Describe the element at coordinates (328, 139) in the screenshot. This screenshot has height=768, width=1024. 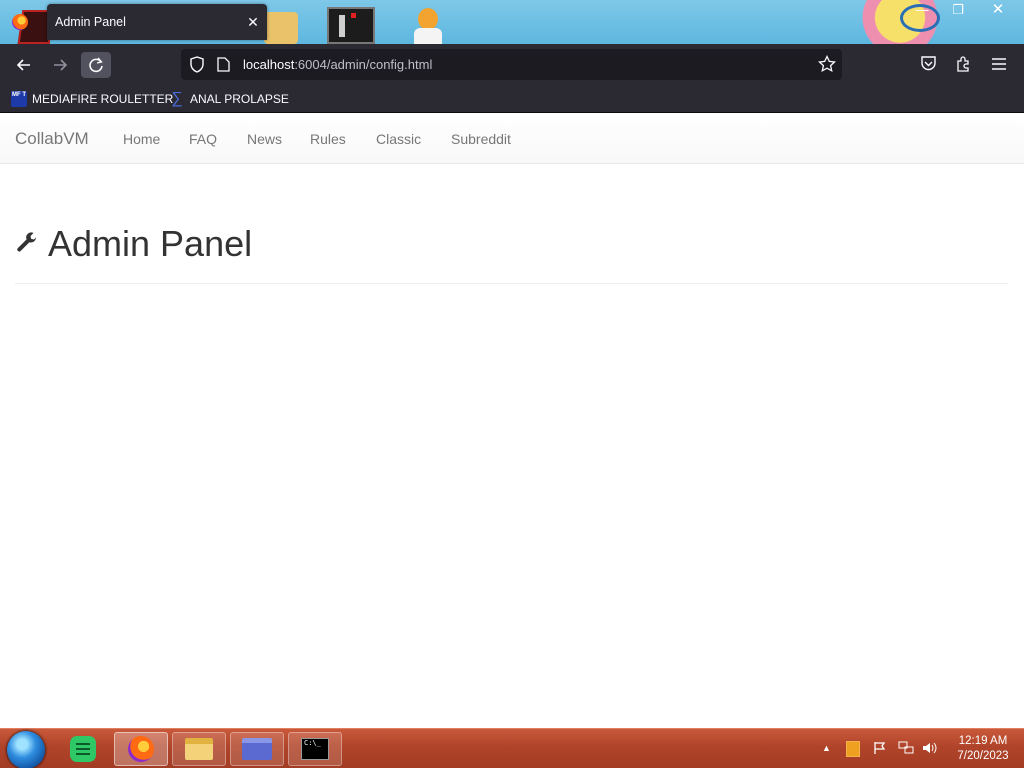
I see `nav-link-rules: Rules` at that location.